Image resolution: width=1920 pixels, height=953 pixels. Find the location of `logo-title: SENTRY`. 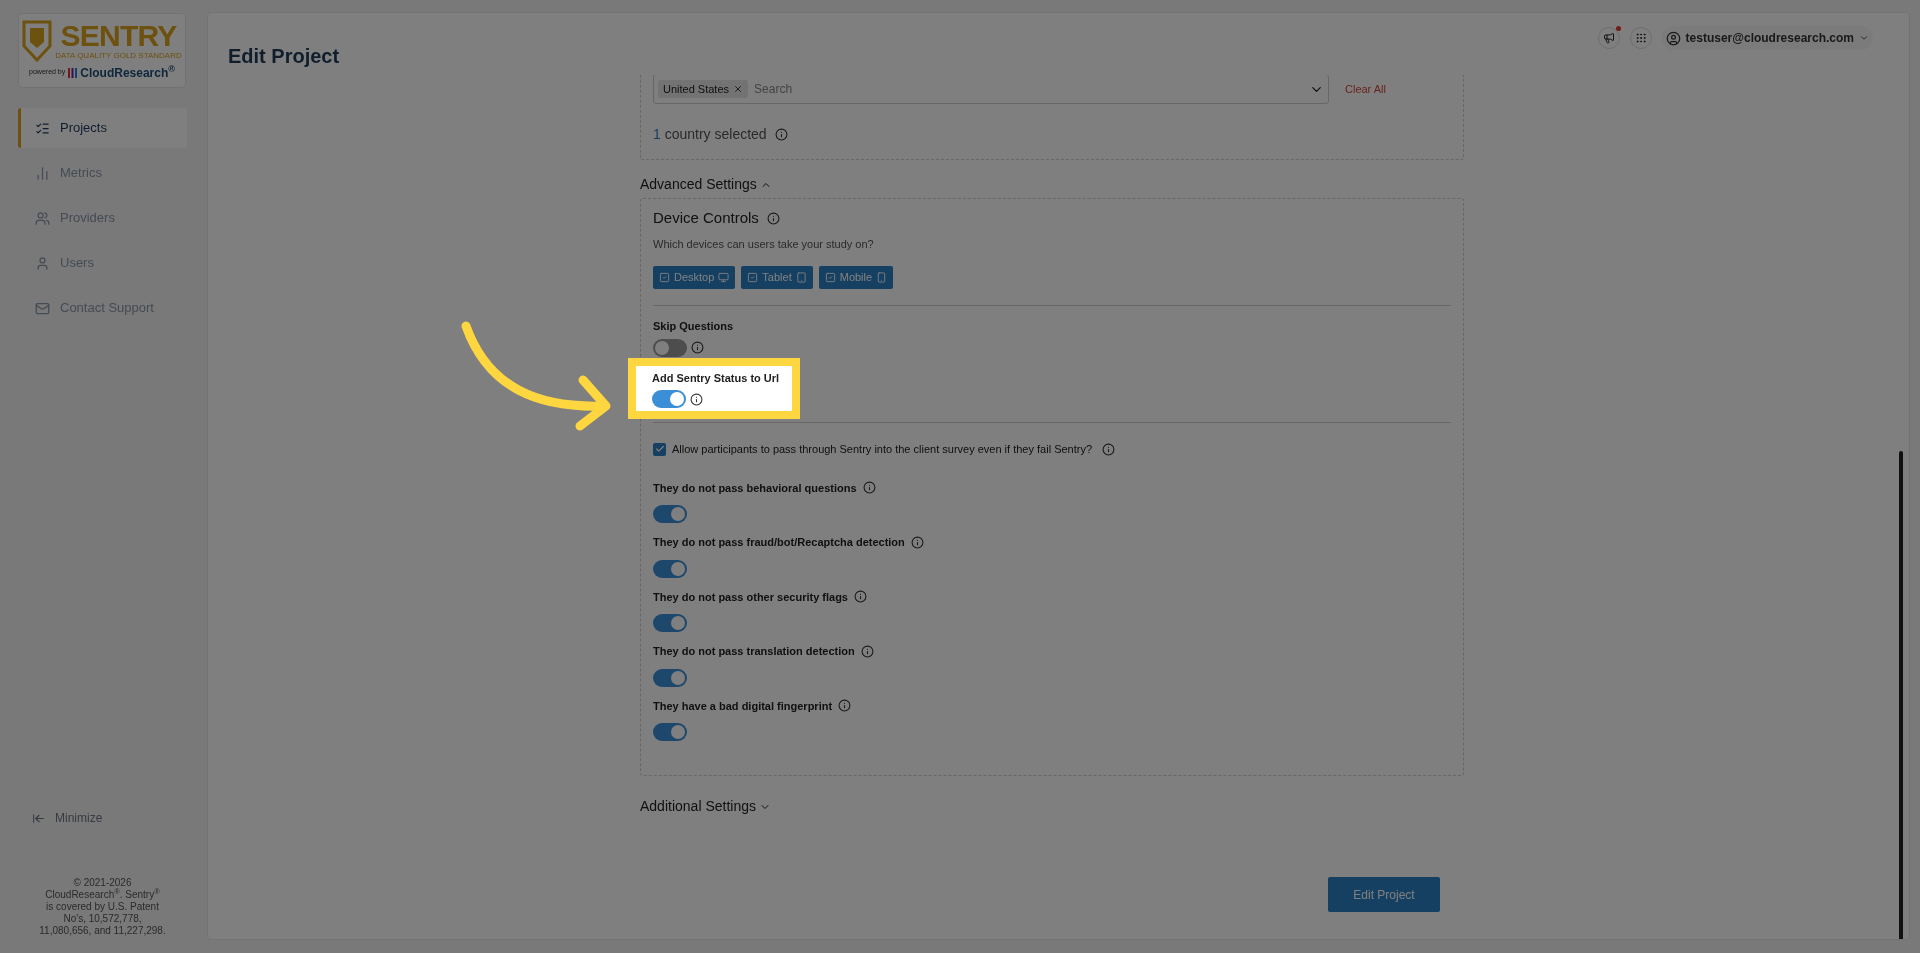

logo-title: SENTRY is located at coordinates (118, 36).